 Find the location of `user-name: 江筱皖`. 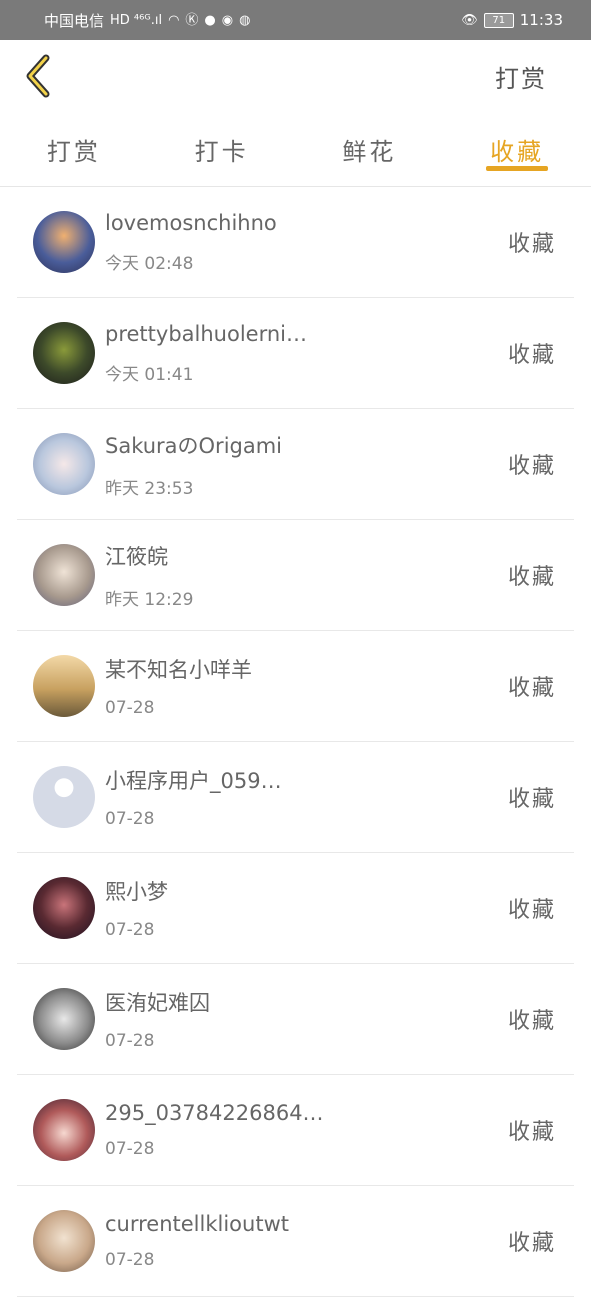

user-name: 江筱皖 is located at coordinates (136, 556).